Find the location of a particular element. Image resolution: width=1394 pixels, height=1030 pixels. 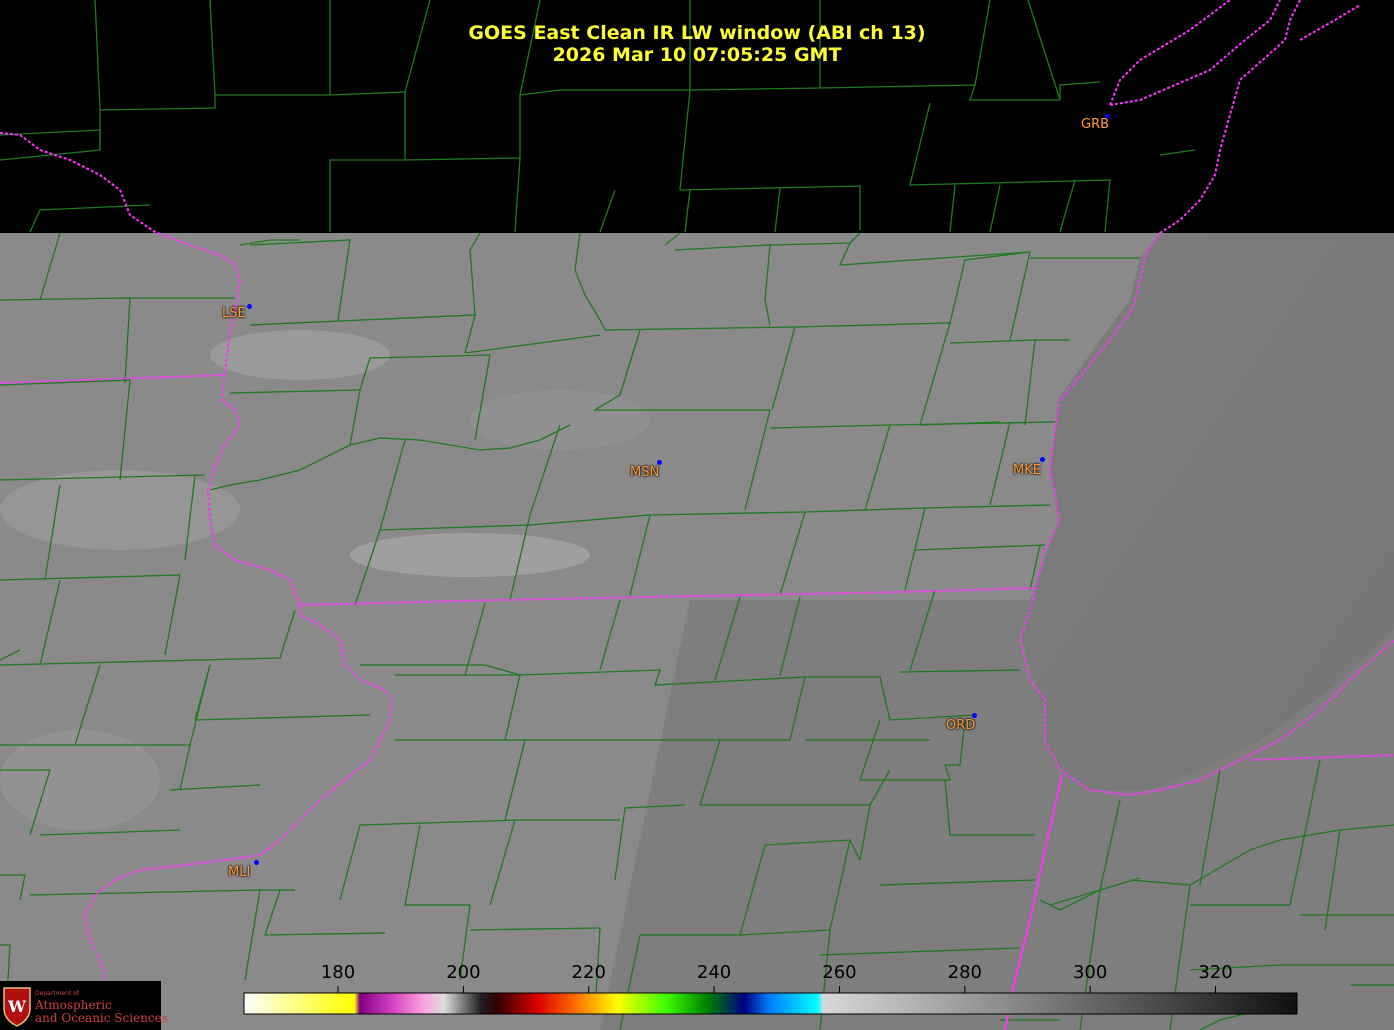

image-title: GOES East Clean IR LW window (ABI ch 13) is located at coordinates (697, 33).